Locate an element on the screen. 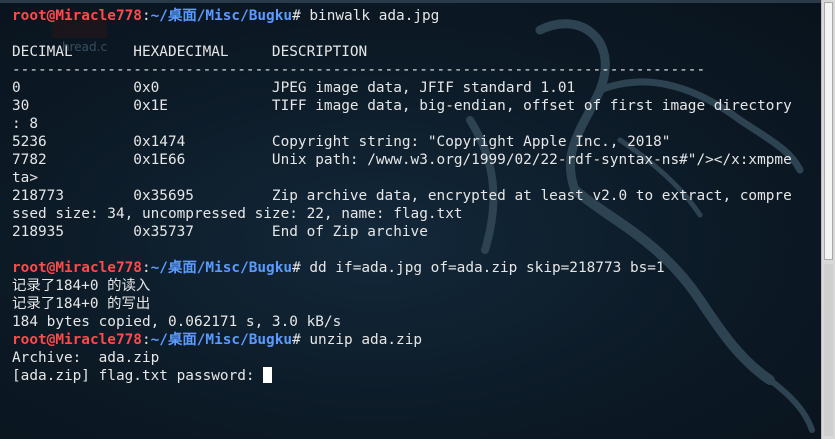 The width and height of the screenshot is (835, 439). password-prompt-text: [ada.zip] flag.txt password: is located at coordinates (138, 376).